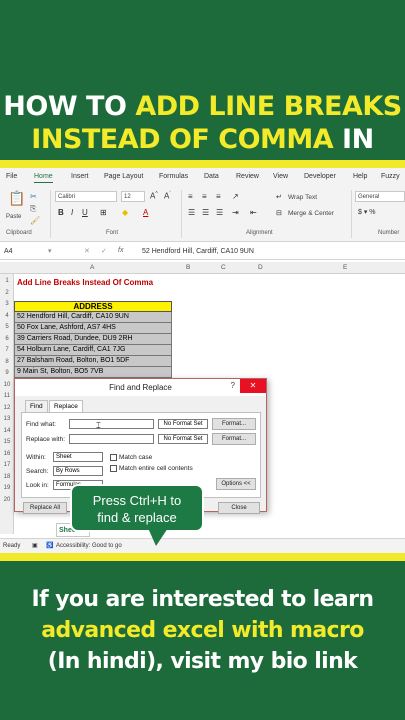 This screenshot has width=405, height=720. I want to click on row-header: 16, so click(7, 454).